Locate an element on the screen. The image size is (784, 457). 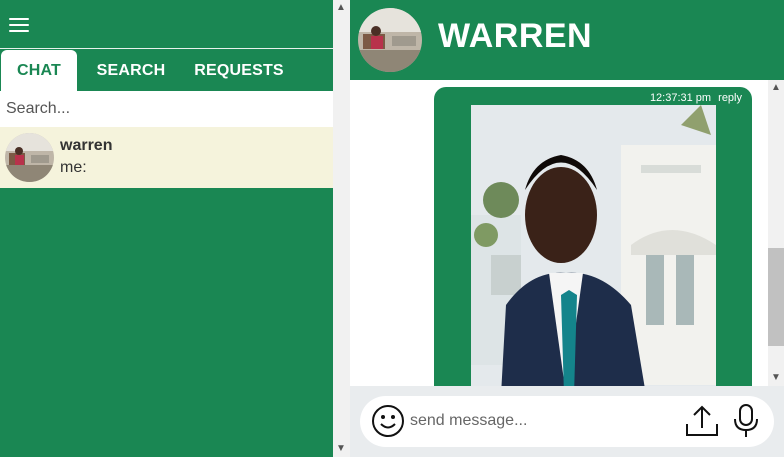
tab-chat: CHAT is located at coordinates (39, 70).